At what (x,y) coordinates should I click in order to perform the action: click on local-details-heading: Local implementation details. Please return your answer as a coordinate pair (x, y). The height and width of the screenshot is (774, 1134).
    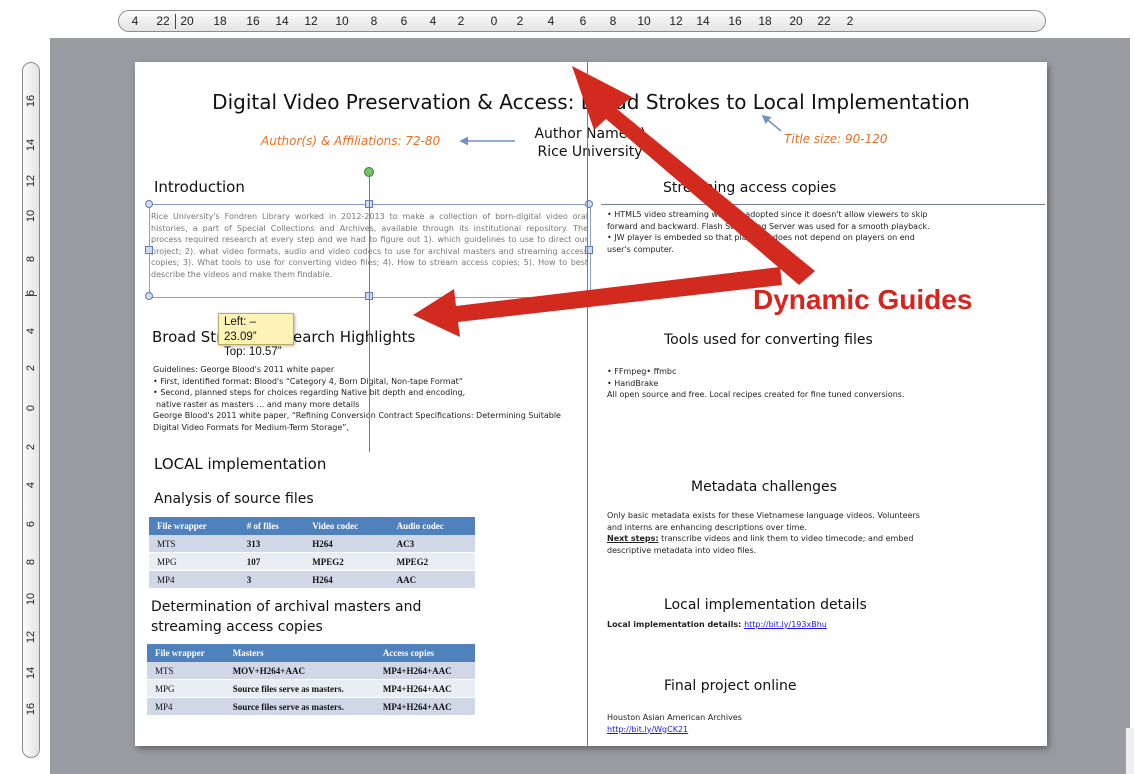
    Looking at the image, I should click on (765, 605).